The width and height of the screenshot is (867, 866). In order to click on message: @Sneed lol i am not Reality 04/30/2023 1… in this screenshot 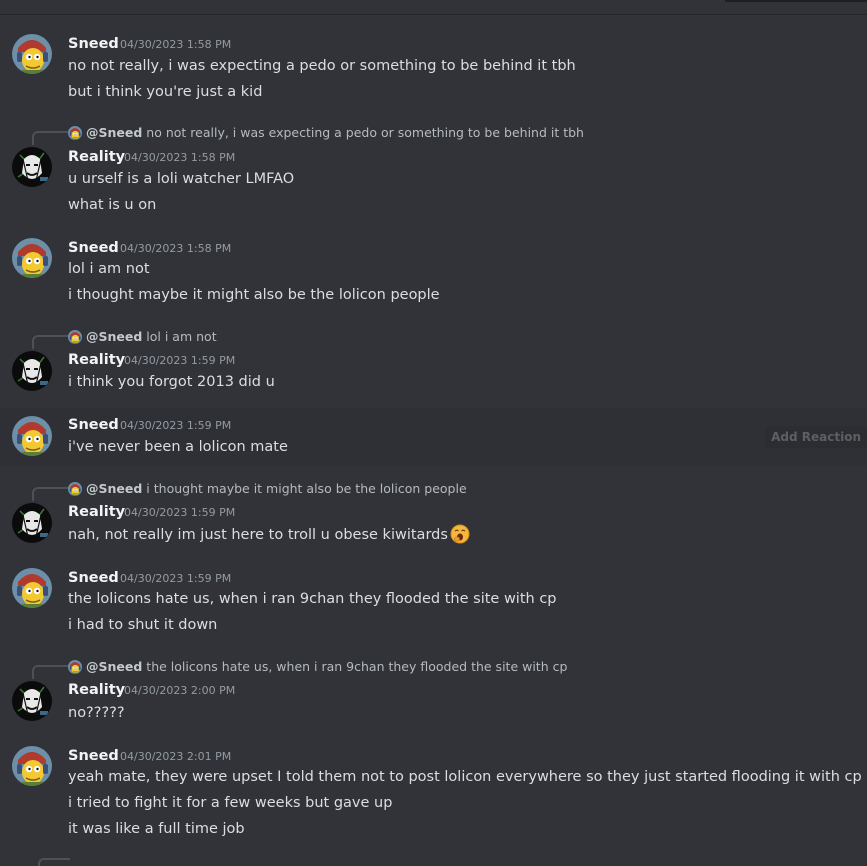, I will do `click(433, 364)`.